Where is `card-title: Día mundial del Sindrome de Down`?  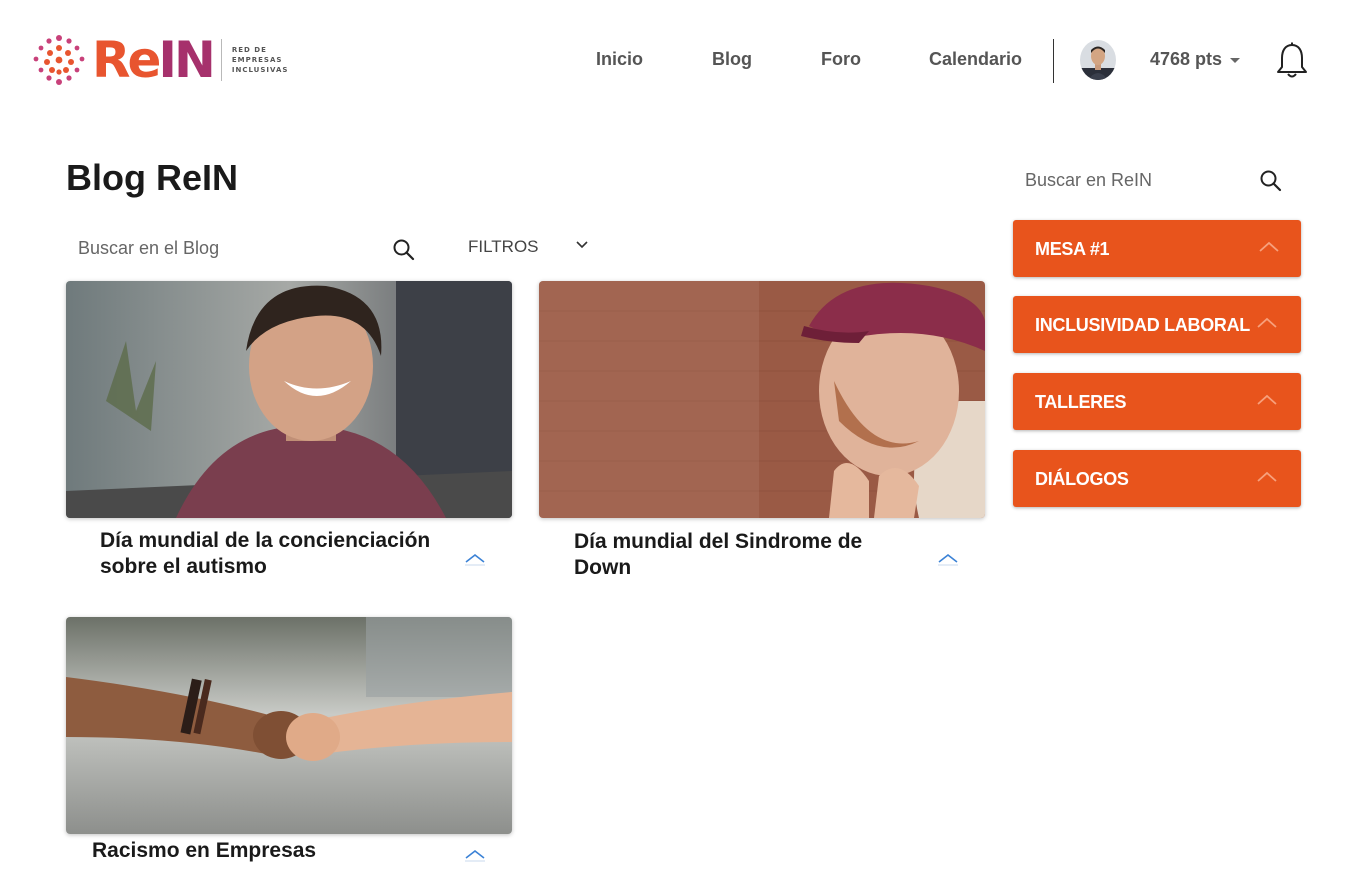 card-title: Día mundial del Sindrome de Down is located at coordinates (749, 555).